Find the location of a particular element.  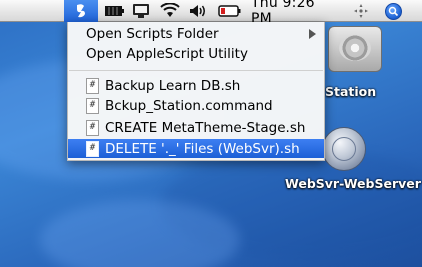

battery-icon is located at coordinates (229, 11).